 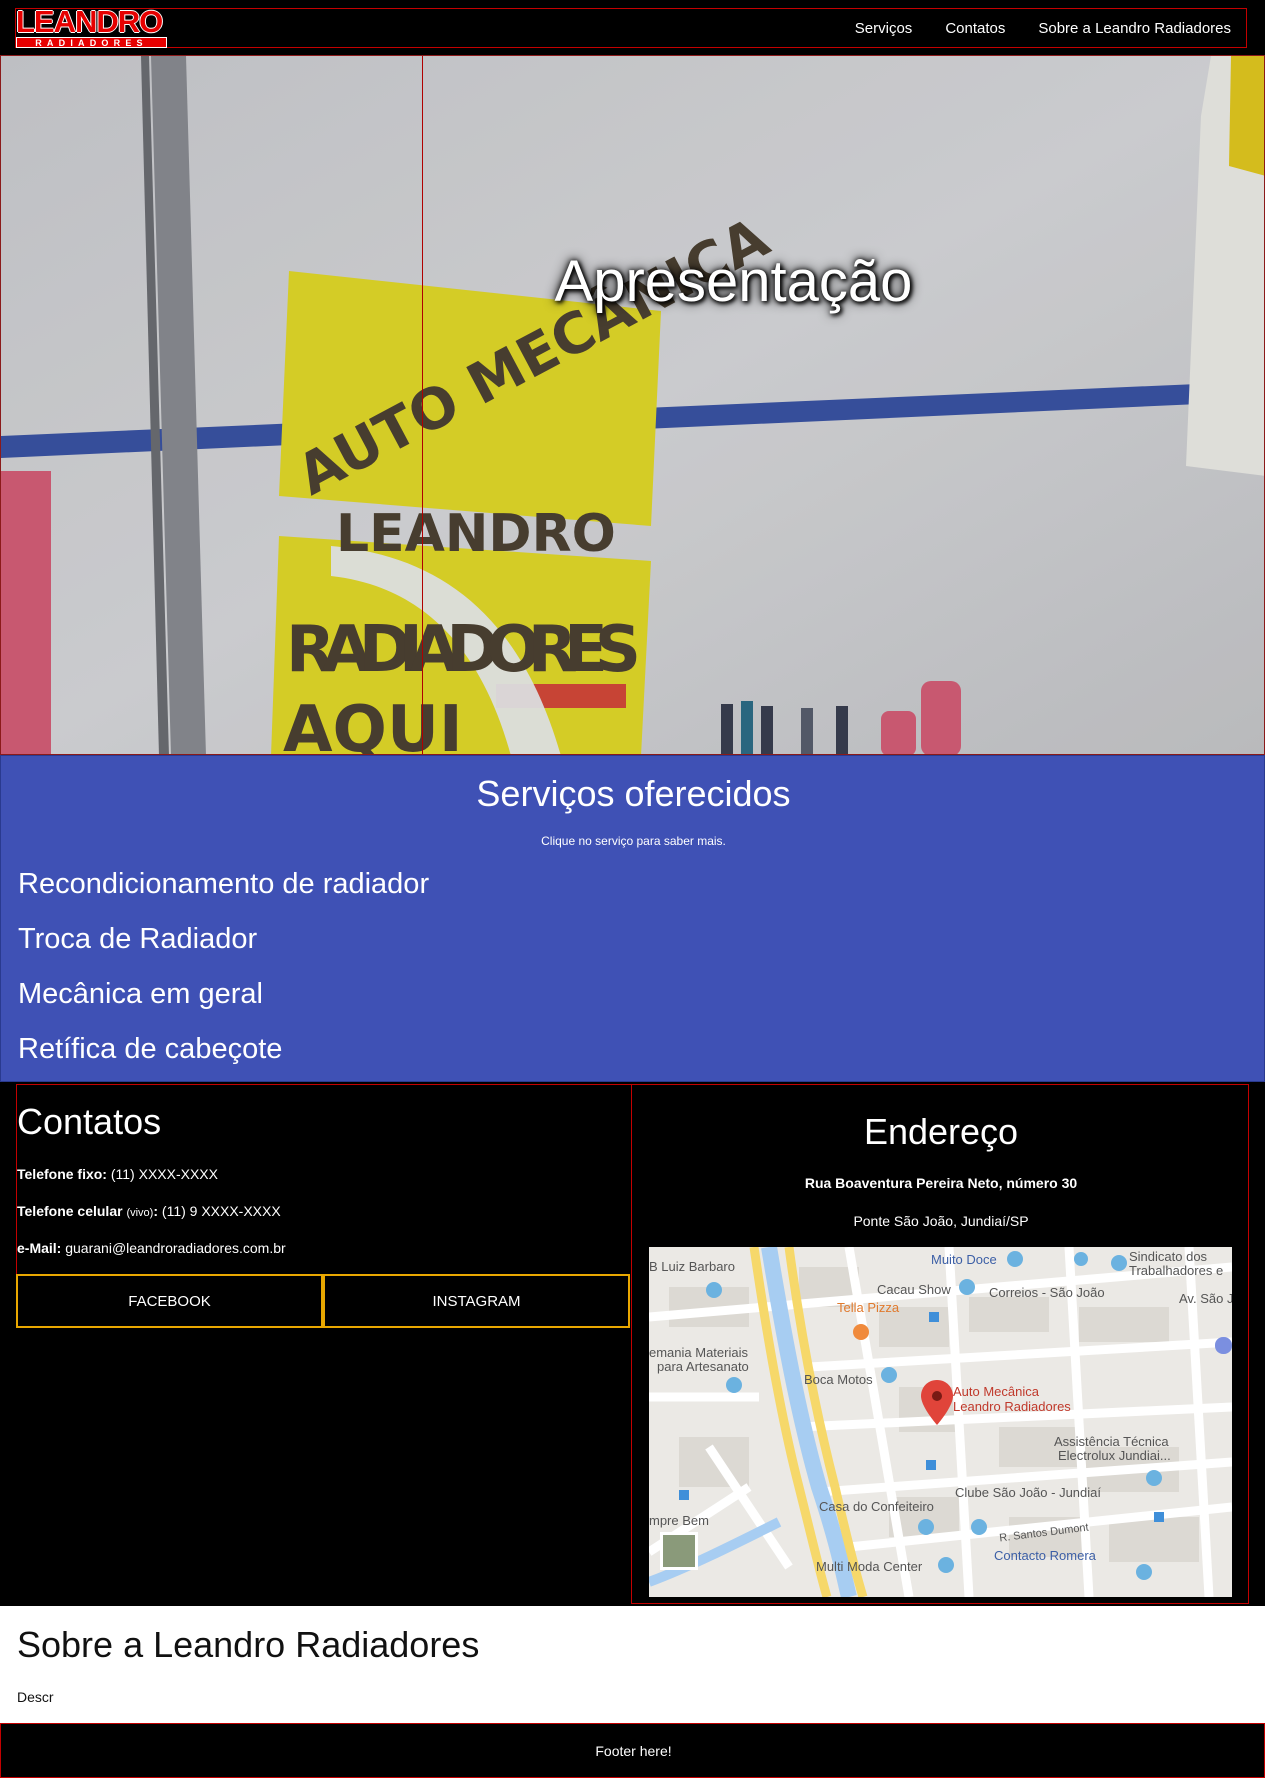 What do you see at coordinates (164, 1174) in the screenshot?
I see `phone-value: (11) XXXX-XXXX` at bounding box center [164, 1174].